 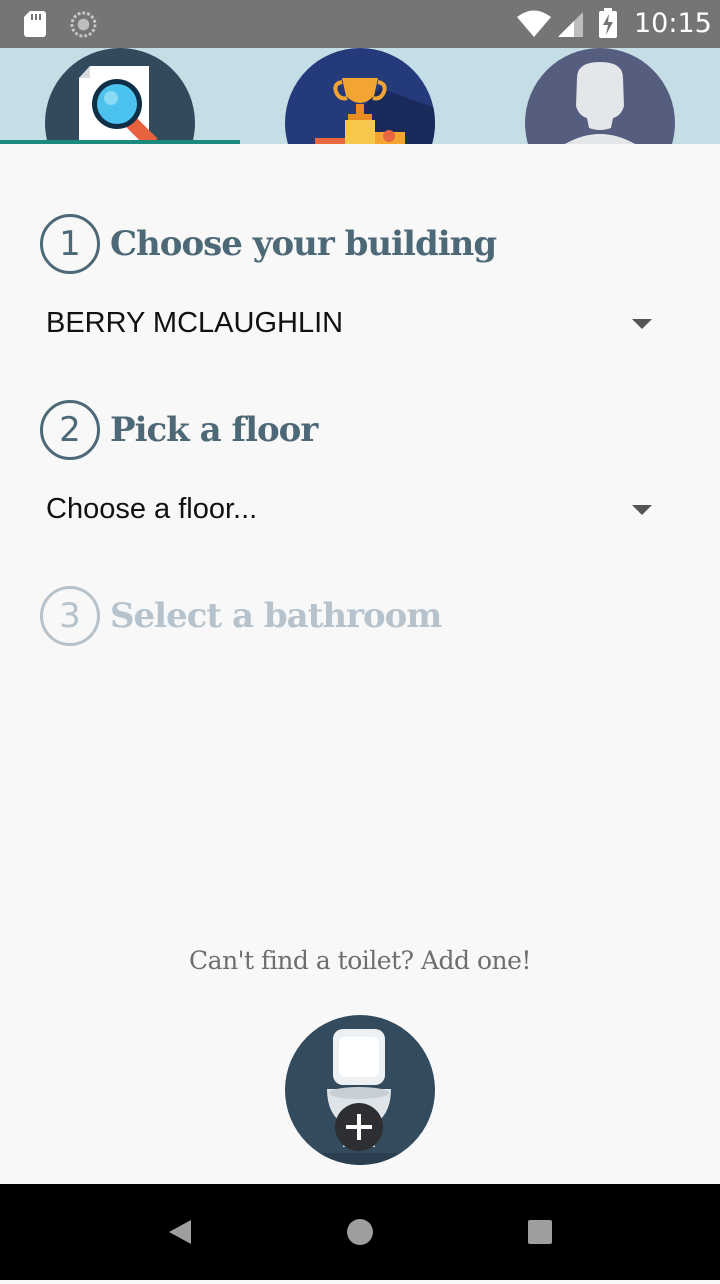 I want to click on status-clock: 10:15, so click(x=673, y=23).